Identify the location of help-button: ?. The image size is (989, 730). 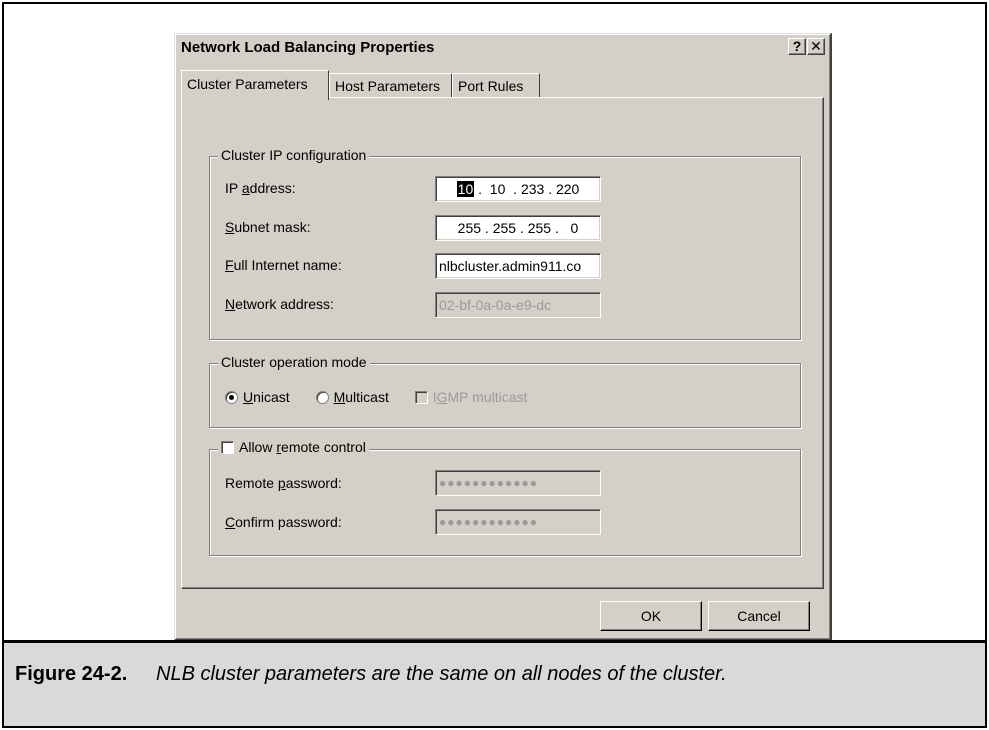
(797, 46).